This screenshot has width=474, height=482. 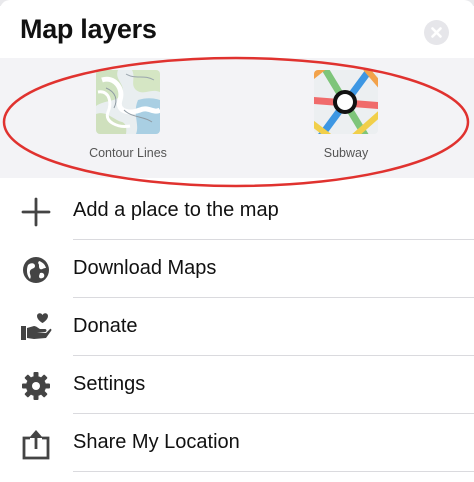 I want to click on menu-item-share-location: Share My Location, so click(x=237, y=443).